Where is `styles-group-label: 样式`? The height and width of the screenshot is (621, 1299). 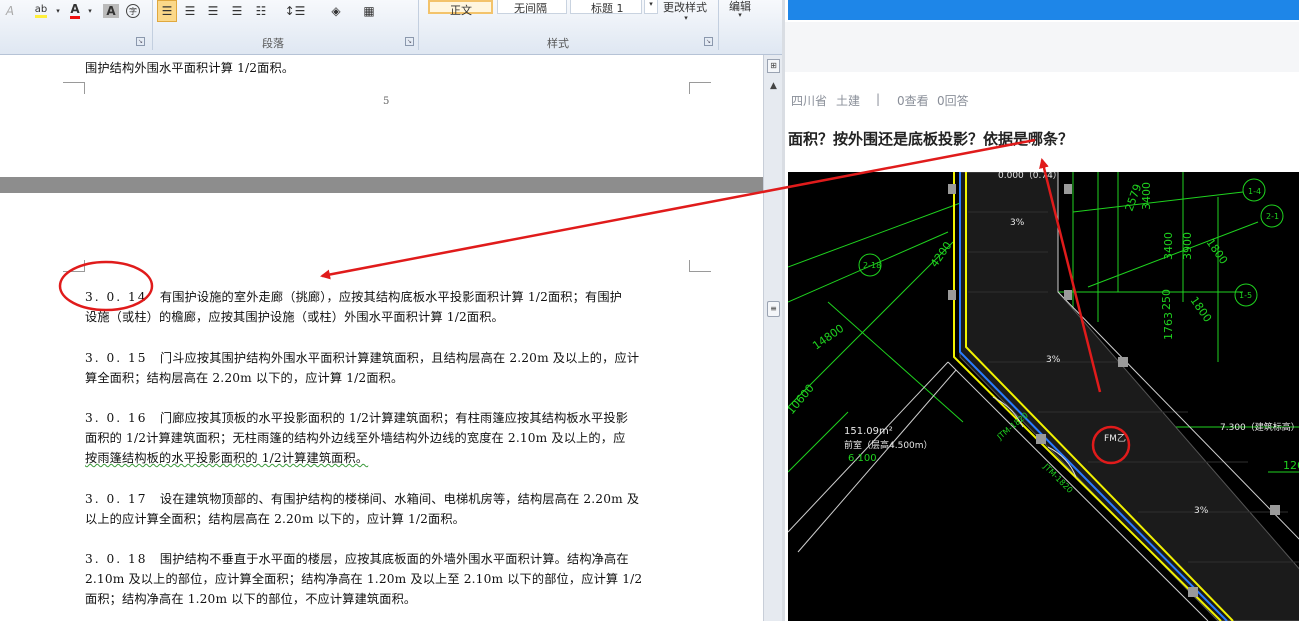 styles-group-label: 样式 is located at coordinates (558, 43).